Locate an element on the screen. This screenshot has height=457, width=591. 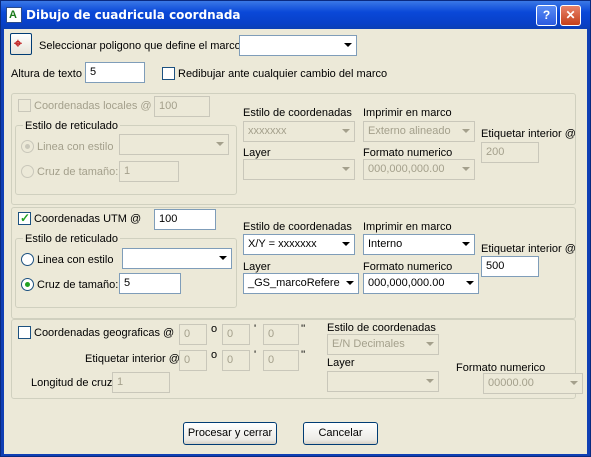
degree-mark-2: o is located at coordinates (214, 355).